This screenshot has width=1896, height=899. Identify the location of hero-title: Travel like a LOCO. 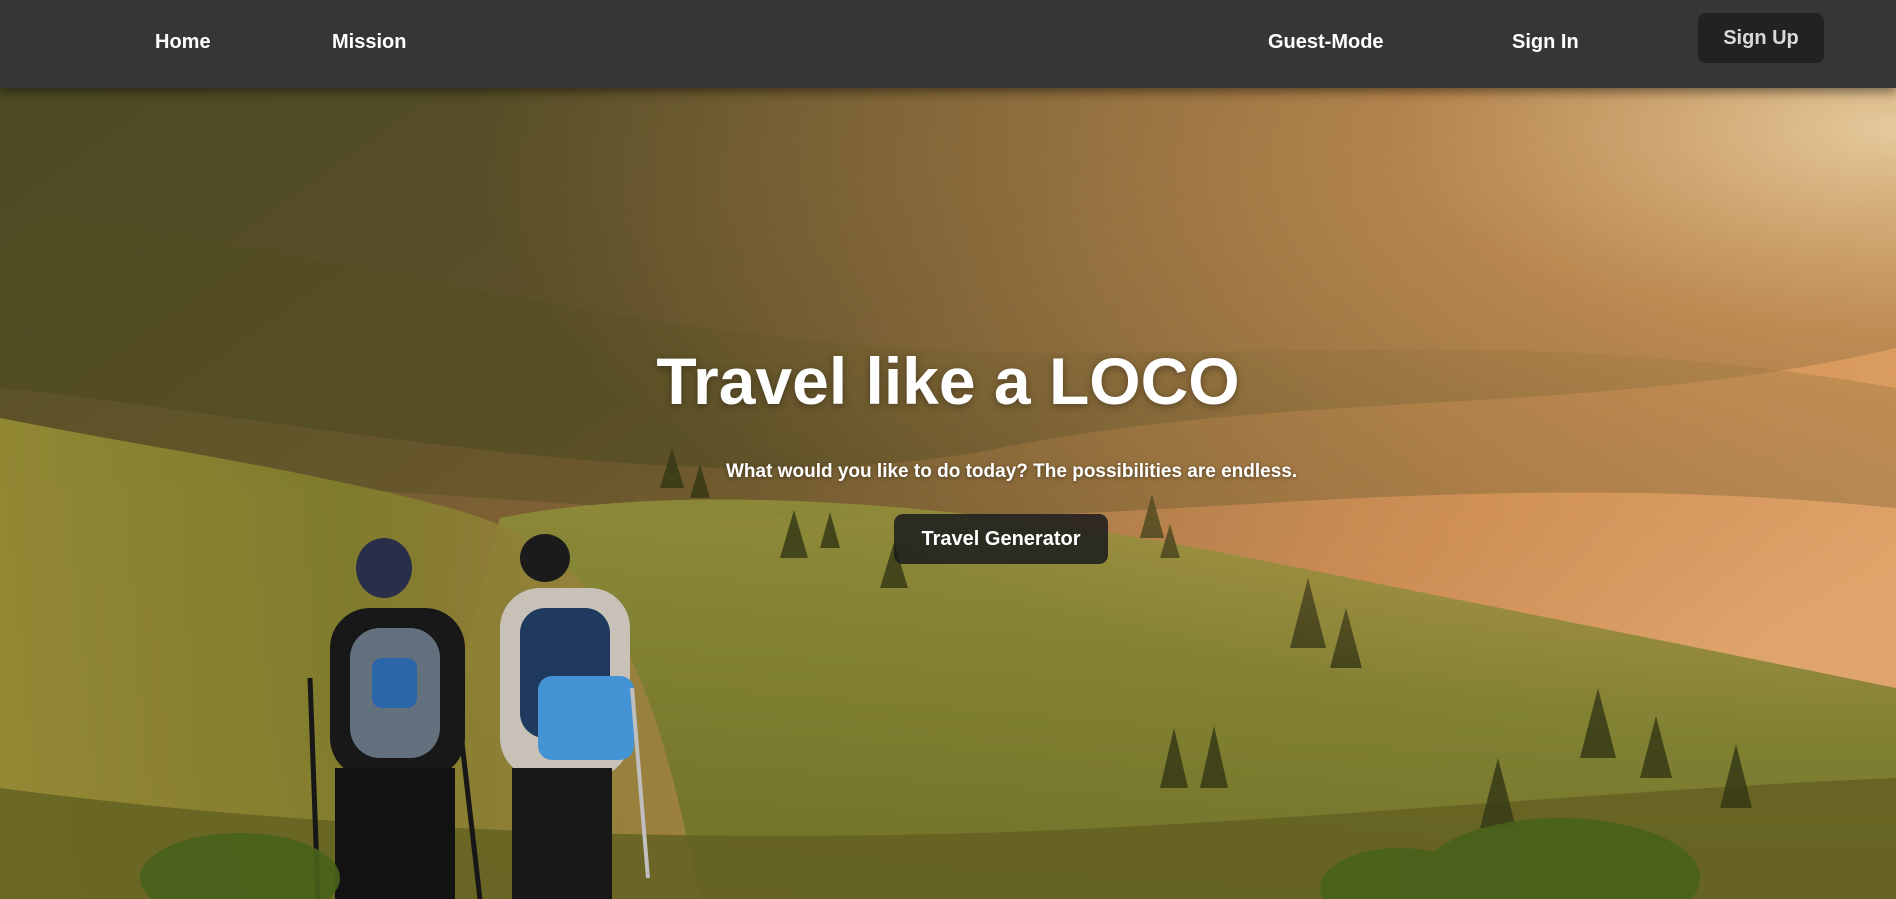
(948, 381).